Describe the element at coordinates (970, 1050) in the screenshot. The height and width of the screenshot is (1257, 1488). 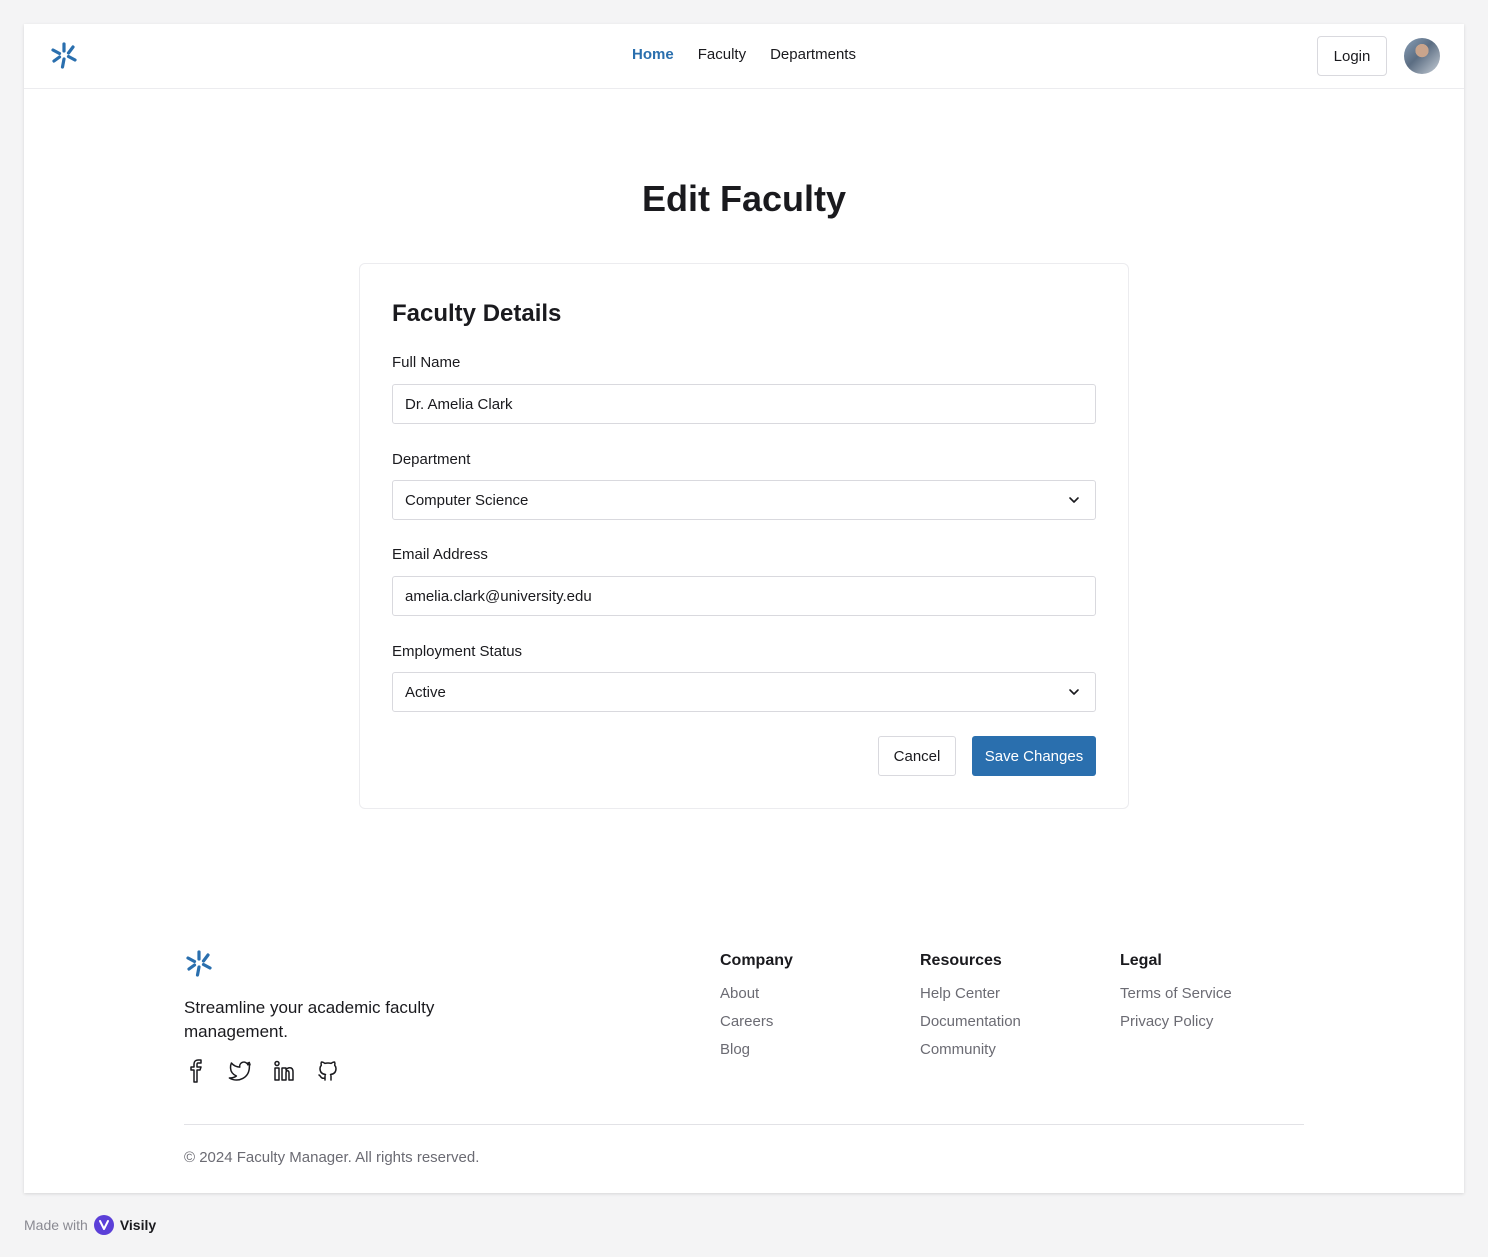
I see `footer-link-community: Community` at that location.